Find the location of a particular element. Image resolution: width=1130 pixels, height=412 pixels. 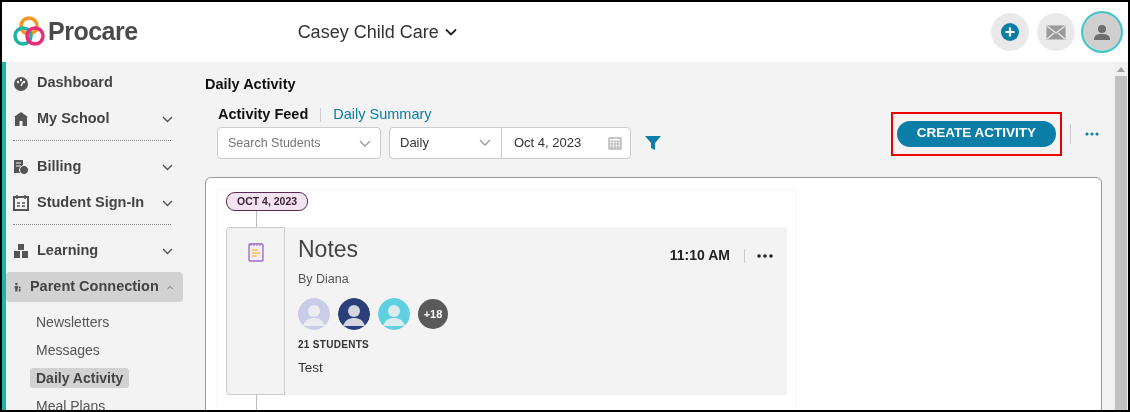

date-badge: OCT 4, 2023 is located at coordinates (267, 201).